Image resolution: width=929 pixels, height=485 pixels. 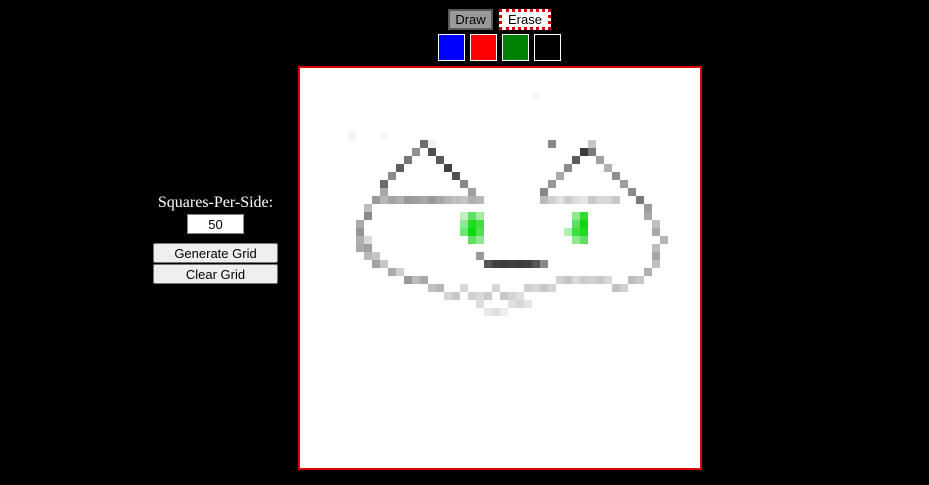 What do you see at coordinates (547, 47) in the screenshot?
I see `color-swatch-black` at bounding box center [547, 47].